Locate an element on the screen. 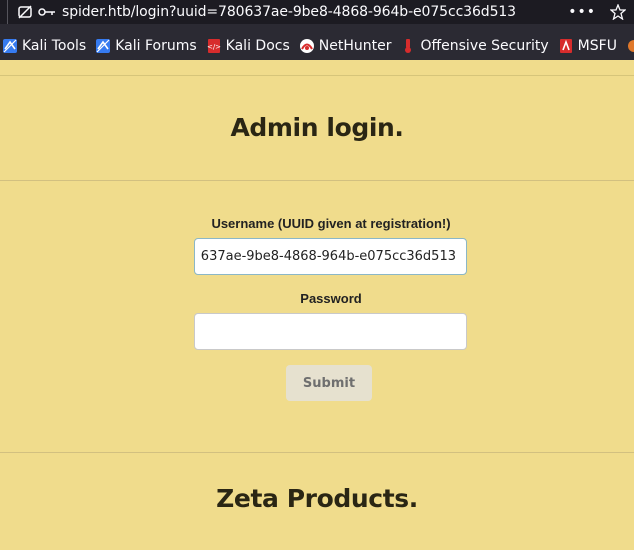 The width and height of the screenshot is (634, 550). bookmark-overflow is located at coordinates (630, 46).